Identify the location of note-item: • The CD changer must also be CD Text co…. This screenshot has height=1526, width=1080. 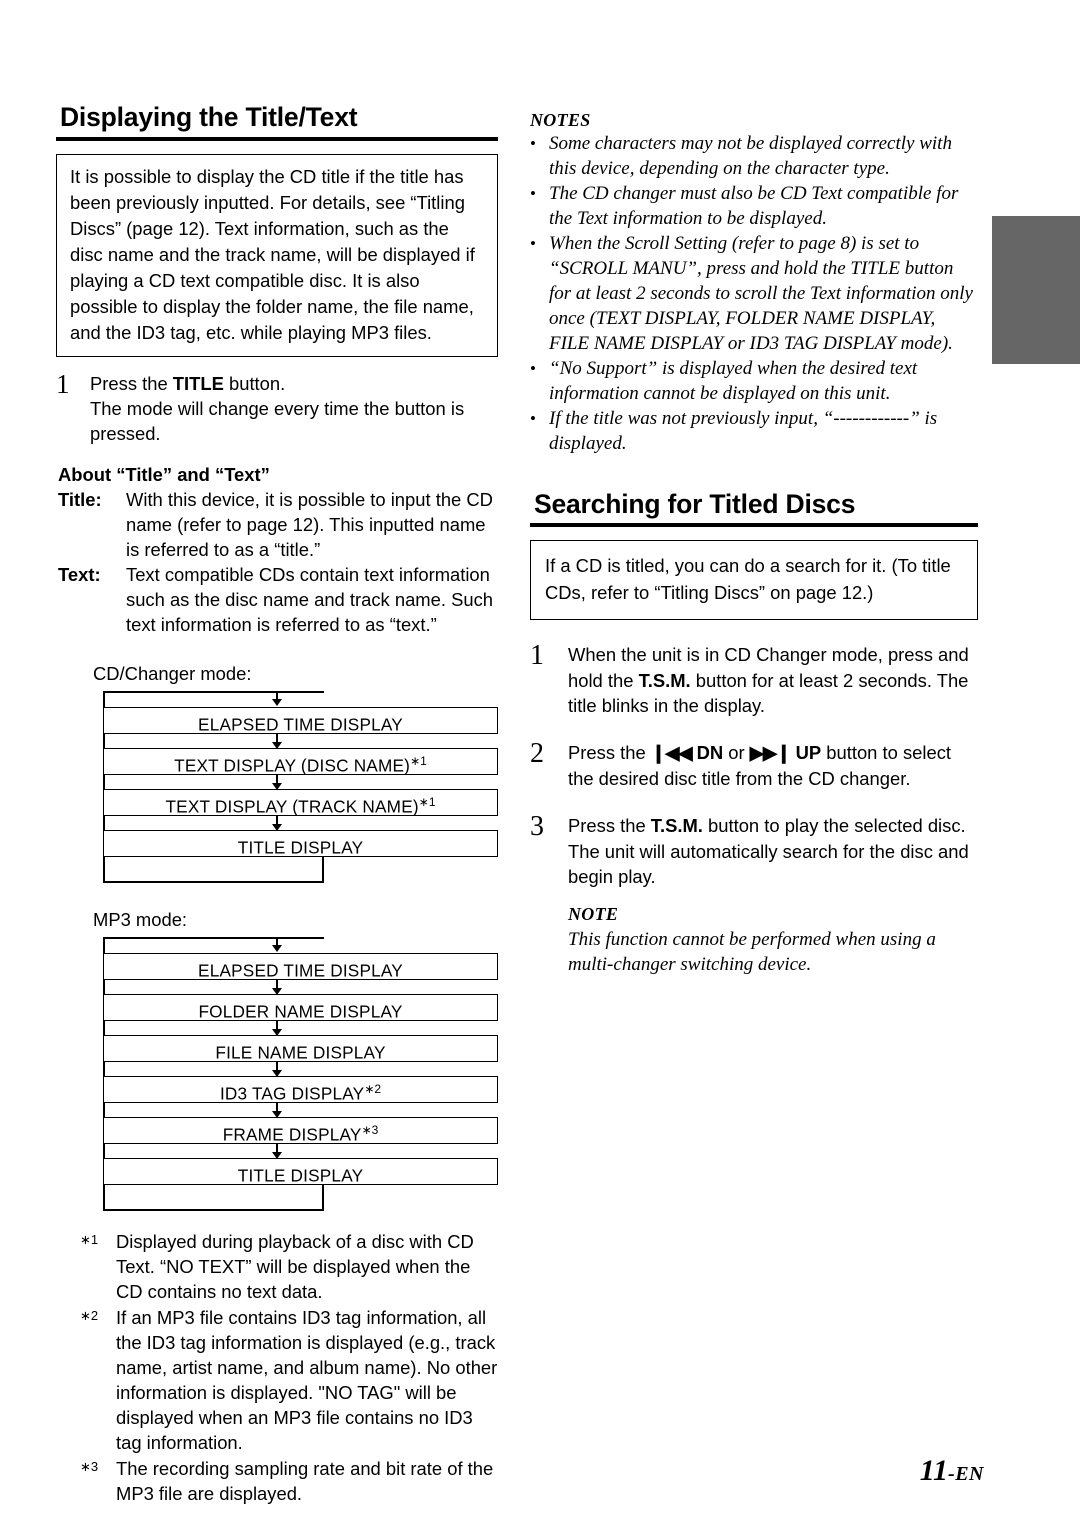
(754, 207).